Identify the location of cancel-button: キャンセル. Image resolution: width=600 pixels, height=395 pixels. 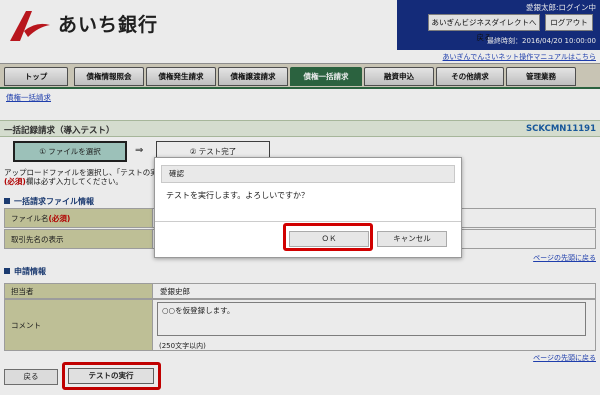
(412, 239).